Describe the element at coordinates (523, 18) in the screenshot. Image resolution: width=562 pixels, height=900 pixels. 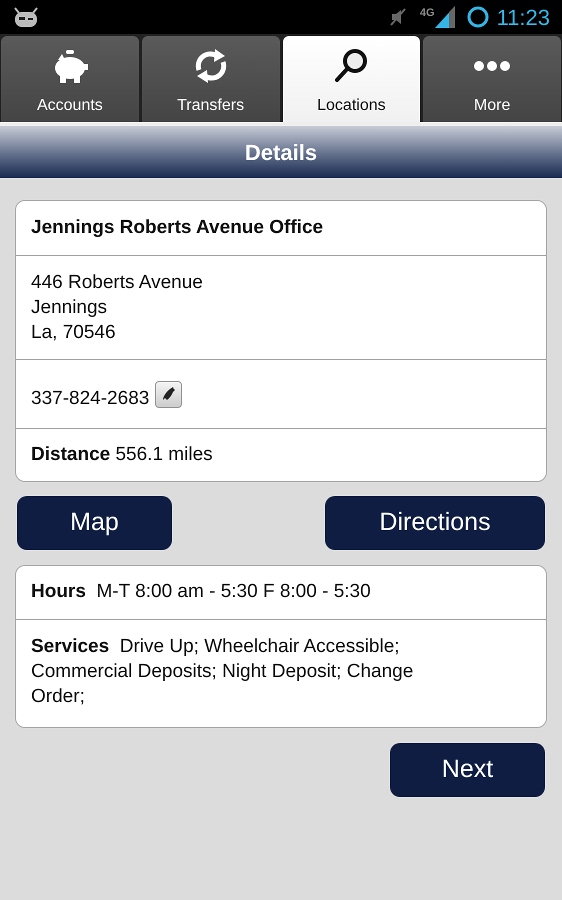
I see `clock-time: 11:23` at that location.